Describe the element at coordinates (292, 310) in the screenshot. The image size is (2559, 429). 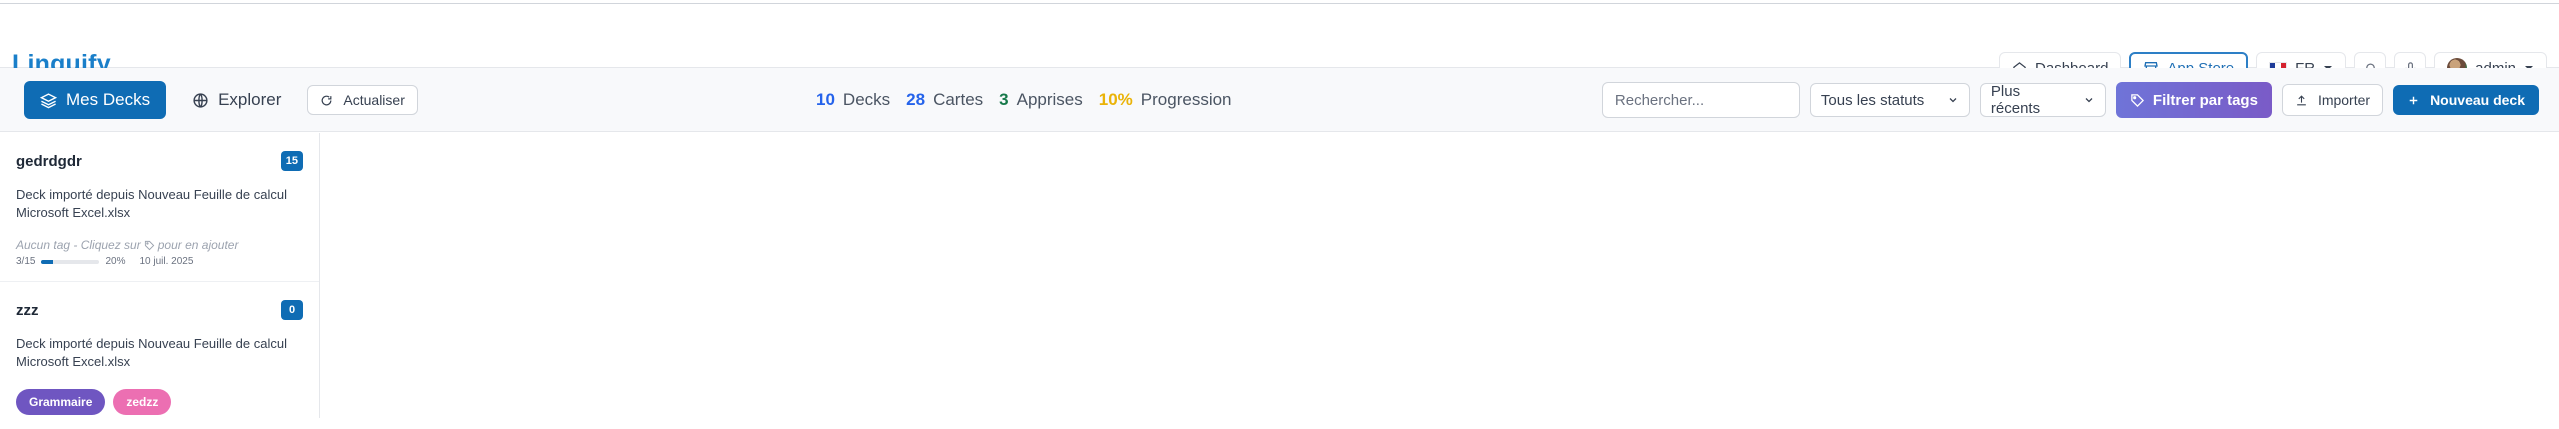
I see `deck-card-count-badge: 0` at that location.